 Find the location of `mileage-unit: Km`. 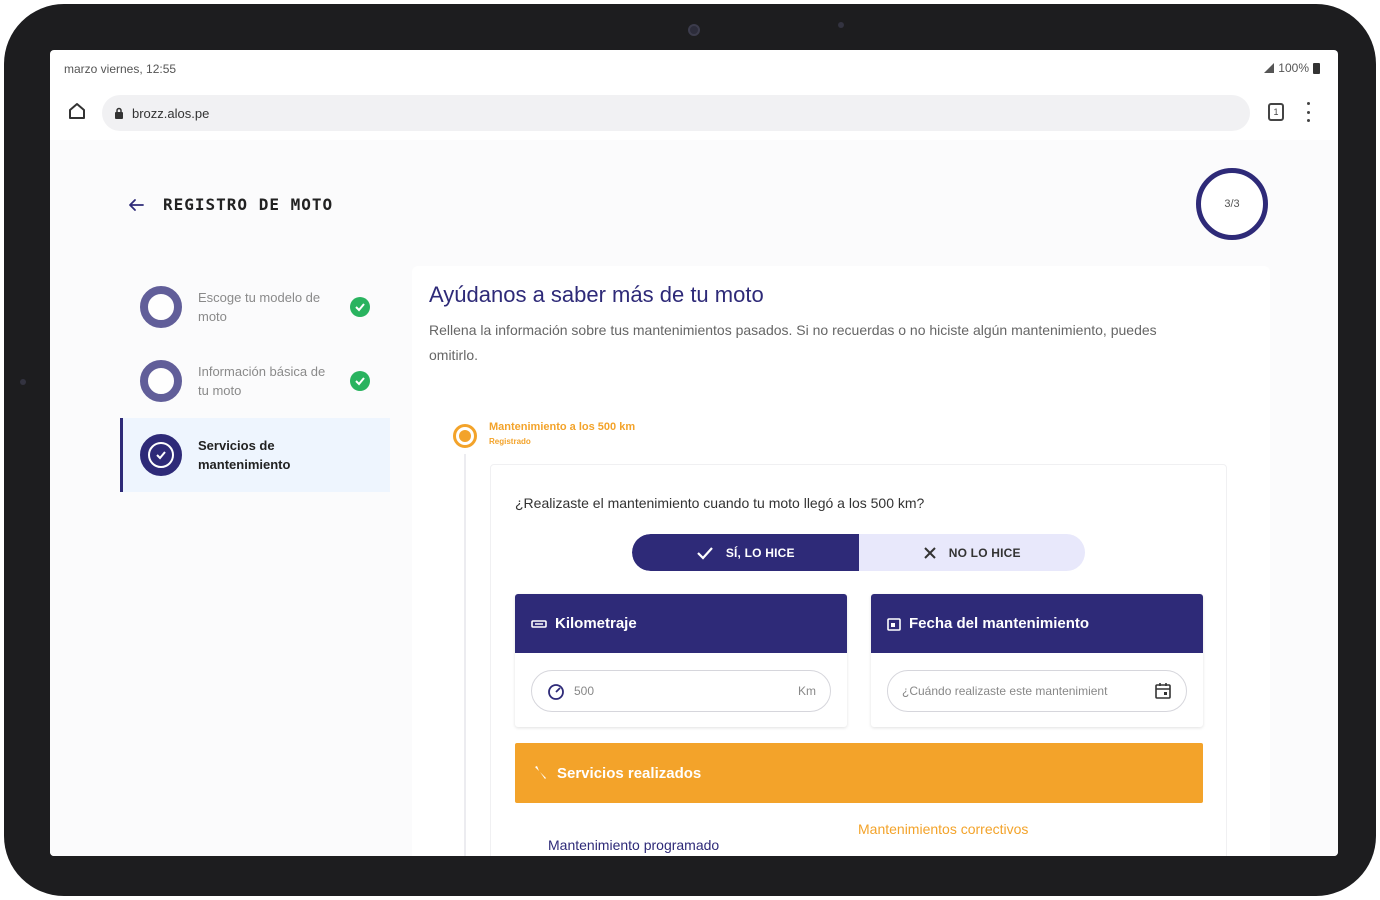

mileage-unit: Km is located at coordinates (807, 691).